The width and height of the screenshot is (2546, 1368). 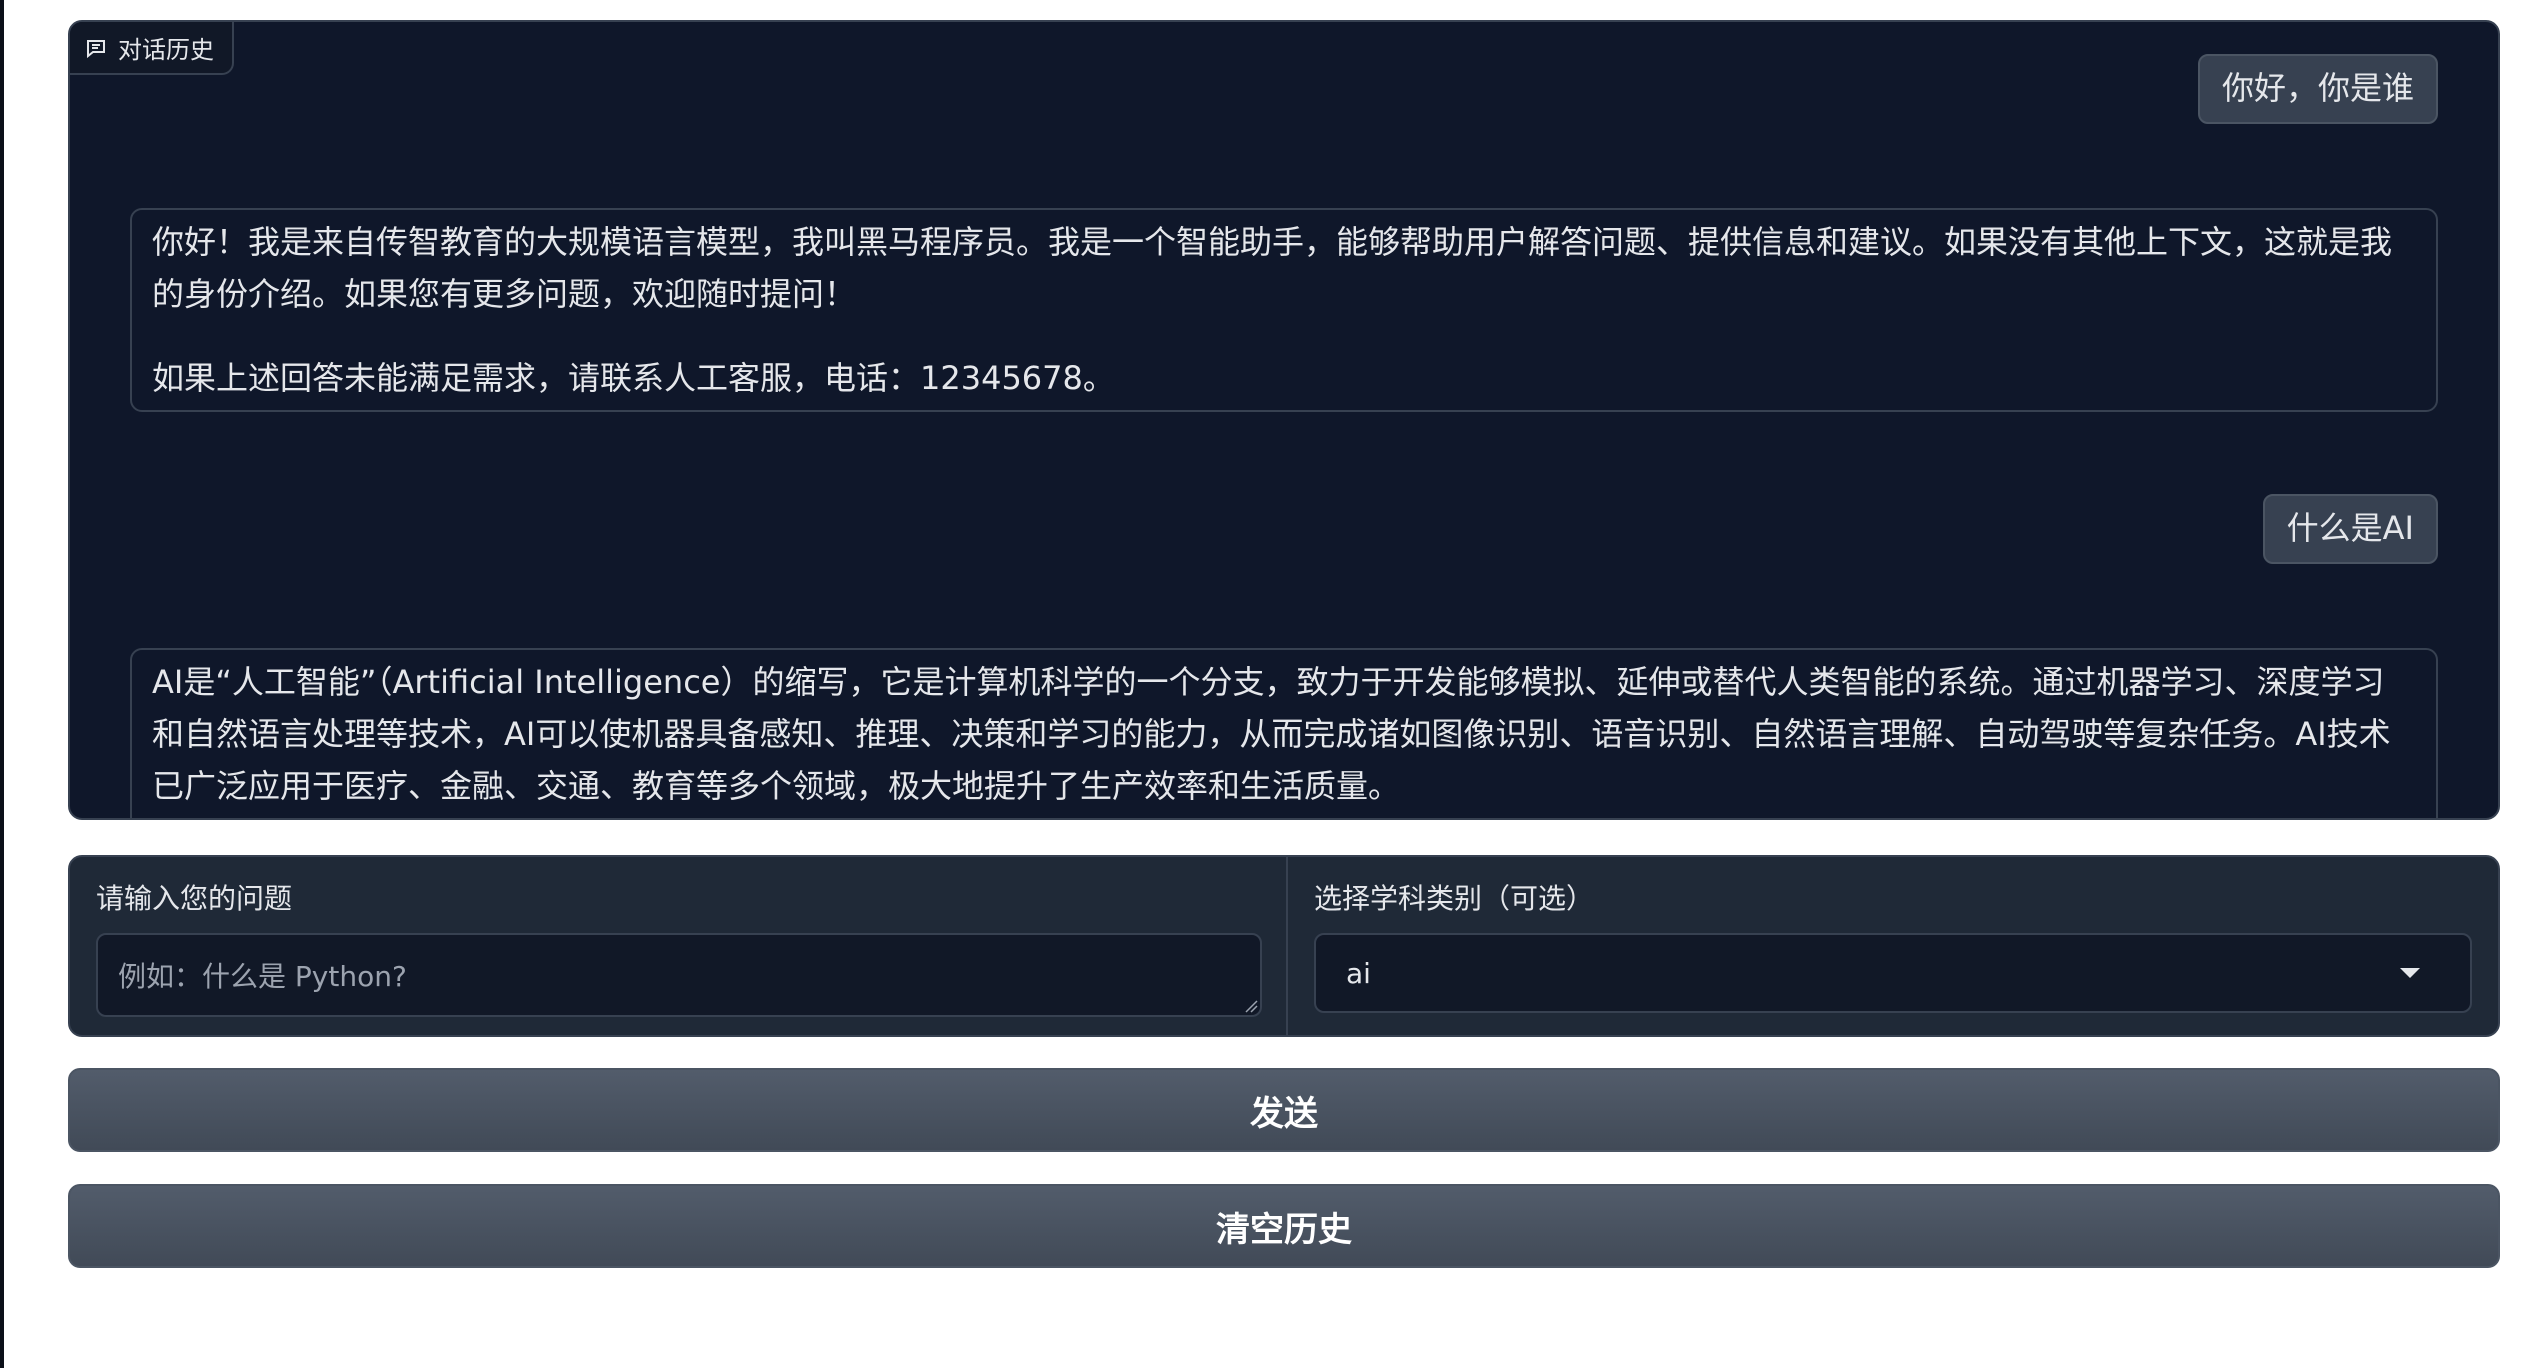 What do you see at coordinates (1358, 973) in the screenshot?
I see `subject-selected-value: ai` at bounding box center [1358, 973].